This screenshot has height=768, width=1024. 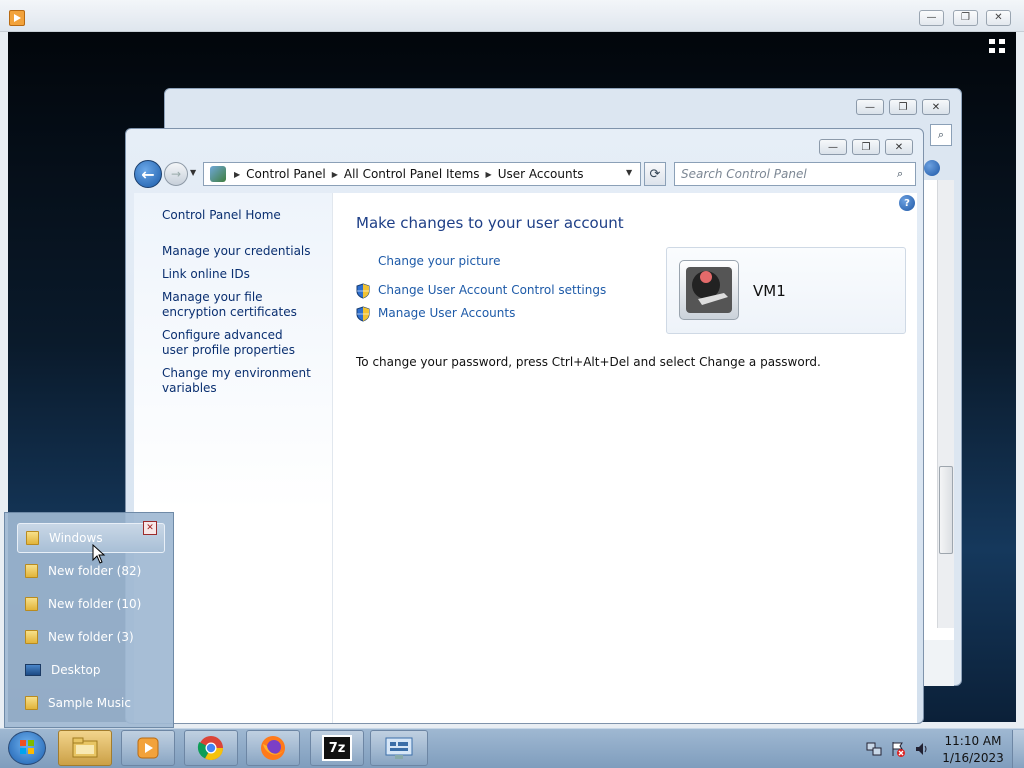 What do you see at coordinates (931, 18) in the screenshot?
I see `host-minimize-button: —` at bounding box center [931, 18].